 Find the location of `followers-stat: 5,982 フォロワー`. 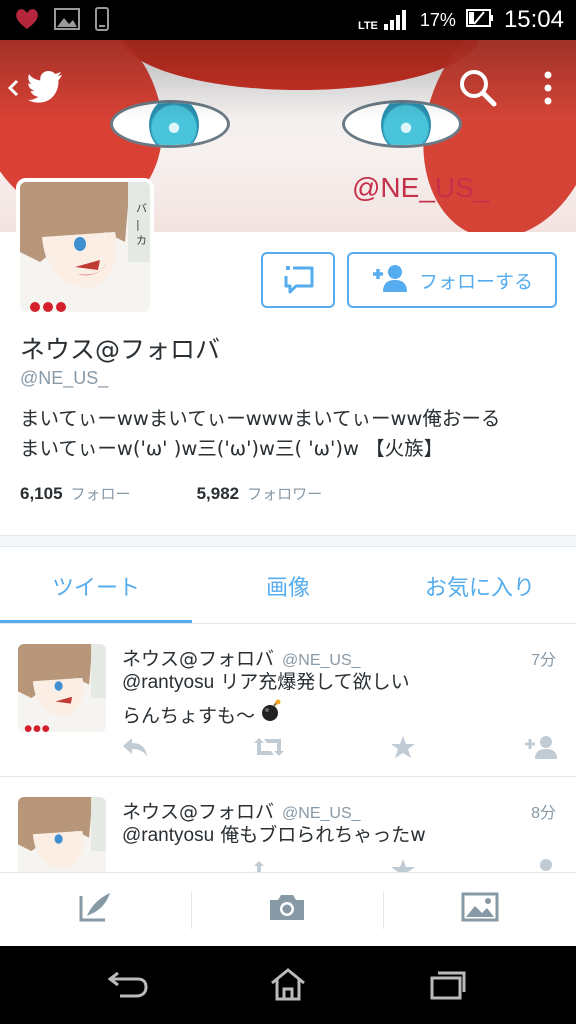

followers-stat: 5,982 フォロワー is located at coordinates (260, 493).